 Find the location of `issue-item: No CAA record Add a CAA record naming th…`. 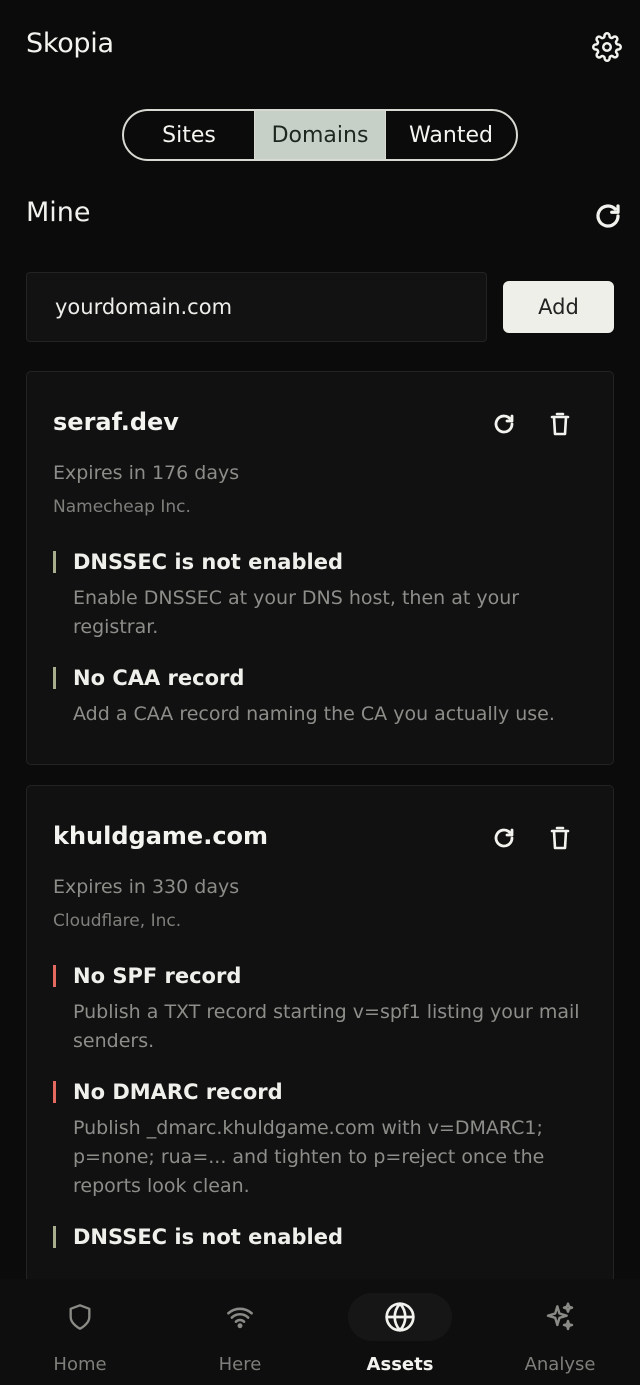

issue-item: No CAA record Add a CAA record naming th… is located at coordinates (323, 696).